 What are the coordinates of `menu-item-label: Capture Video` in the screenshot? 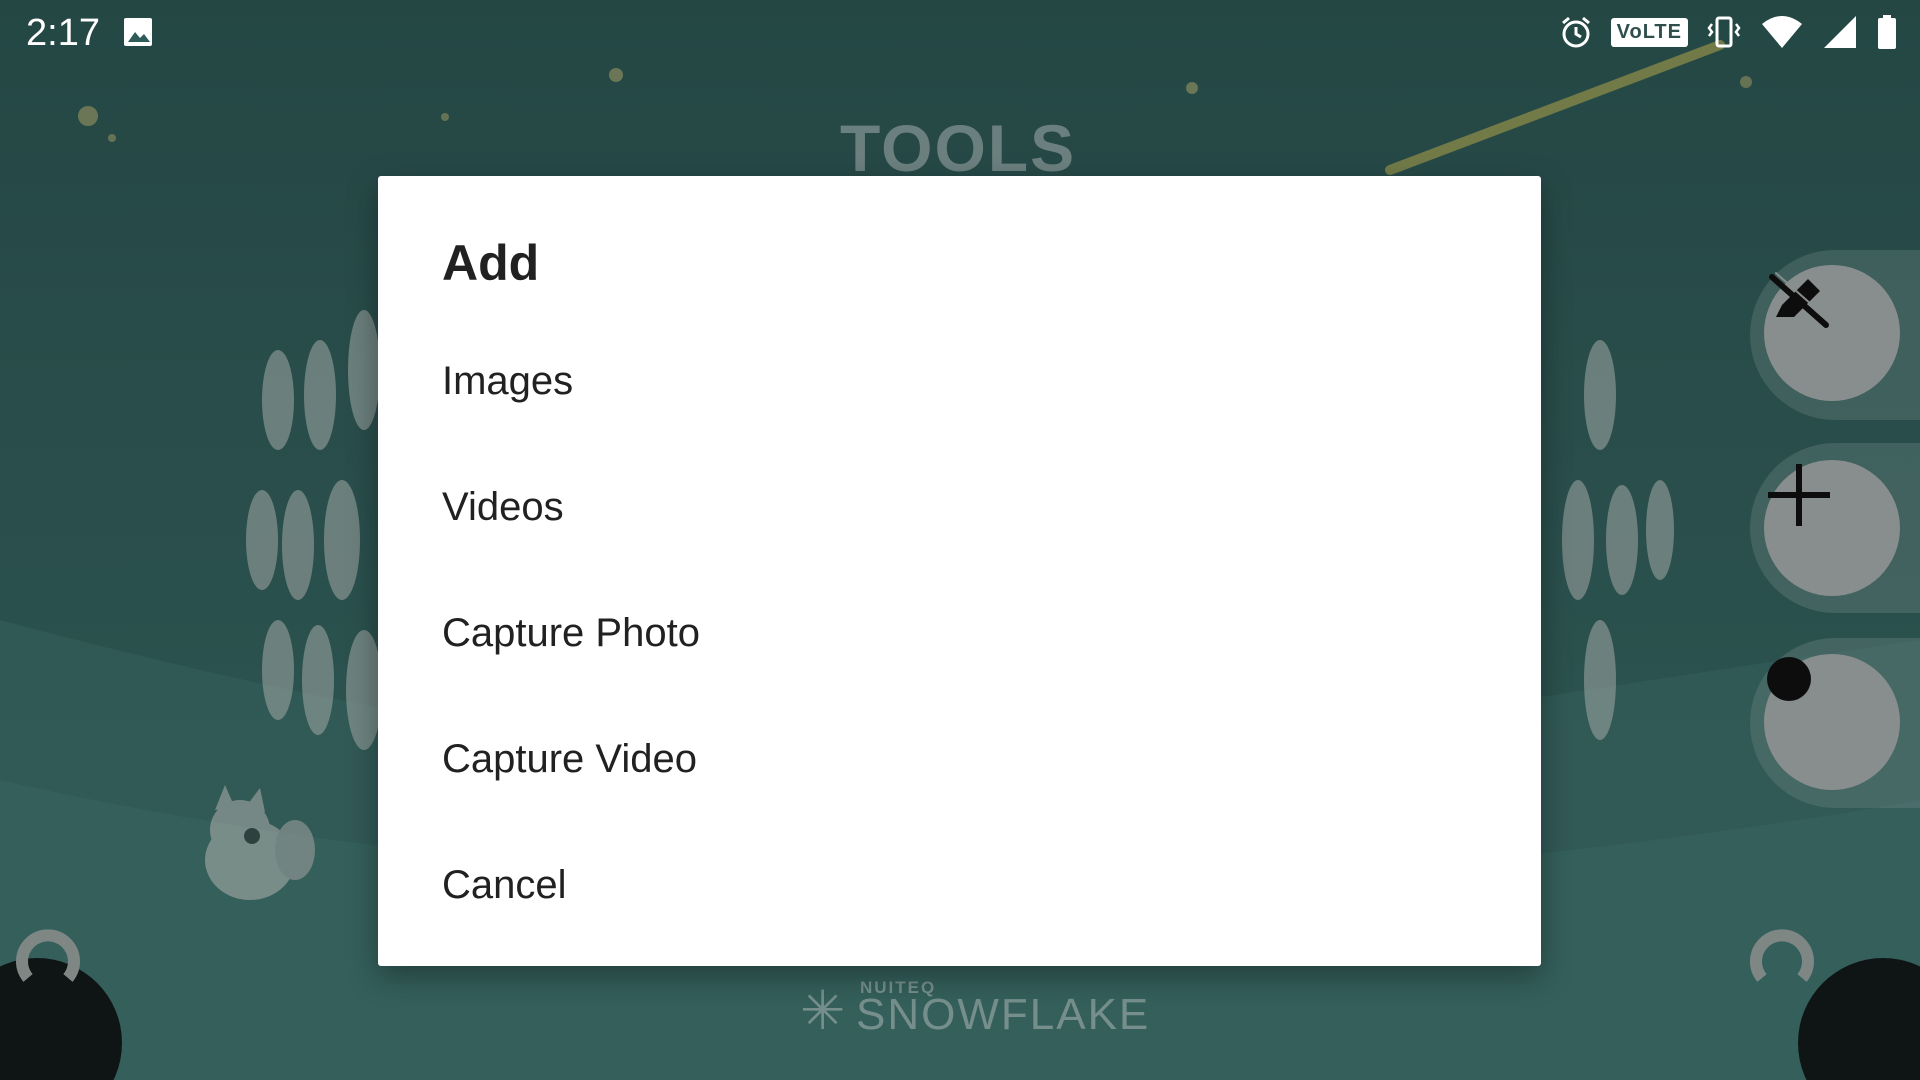 It's located at (569, 758).